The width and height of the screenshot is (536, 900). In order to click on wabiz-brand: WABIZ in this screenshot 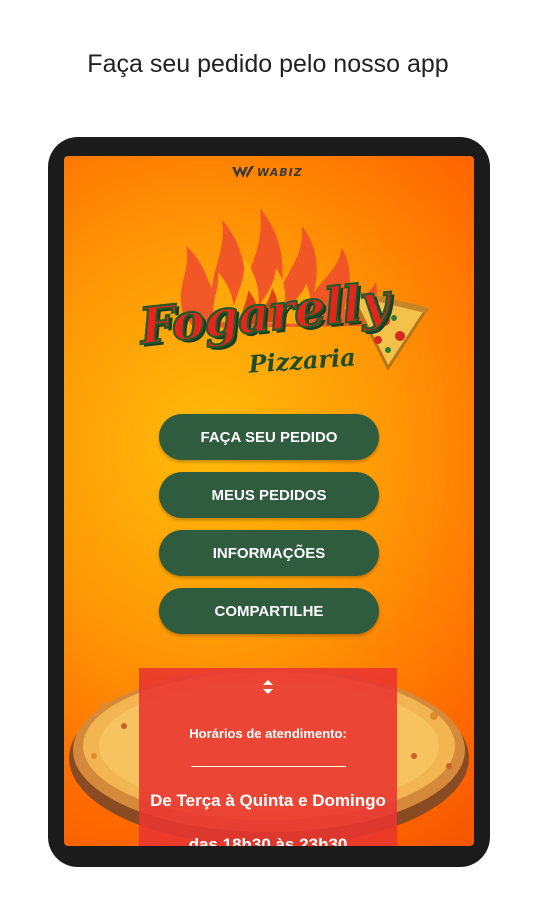, I will do `click(267, 172)`.